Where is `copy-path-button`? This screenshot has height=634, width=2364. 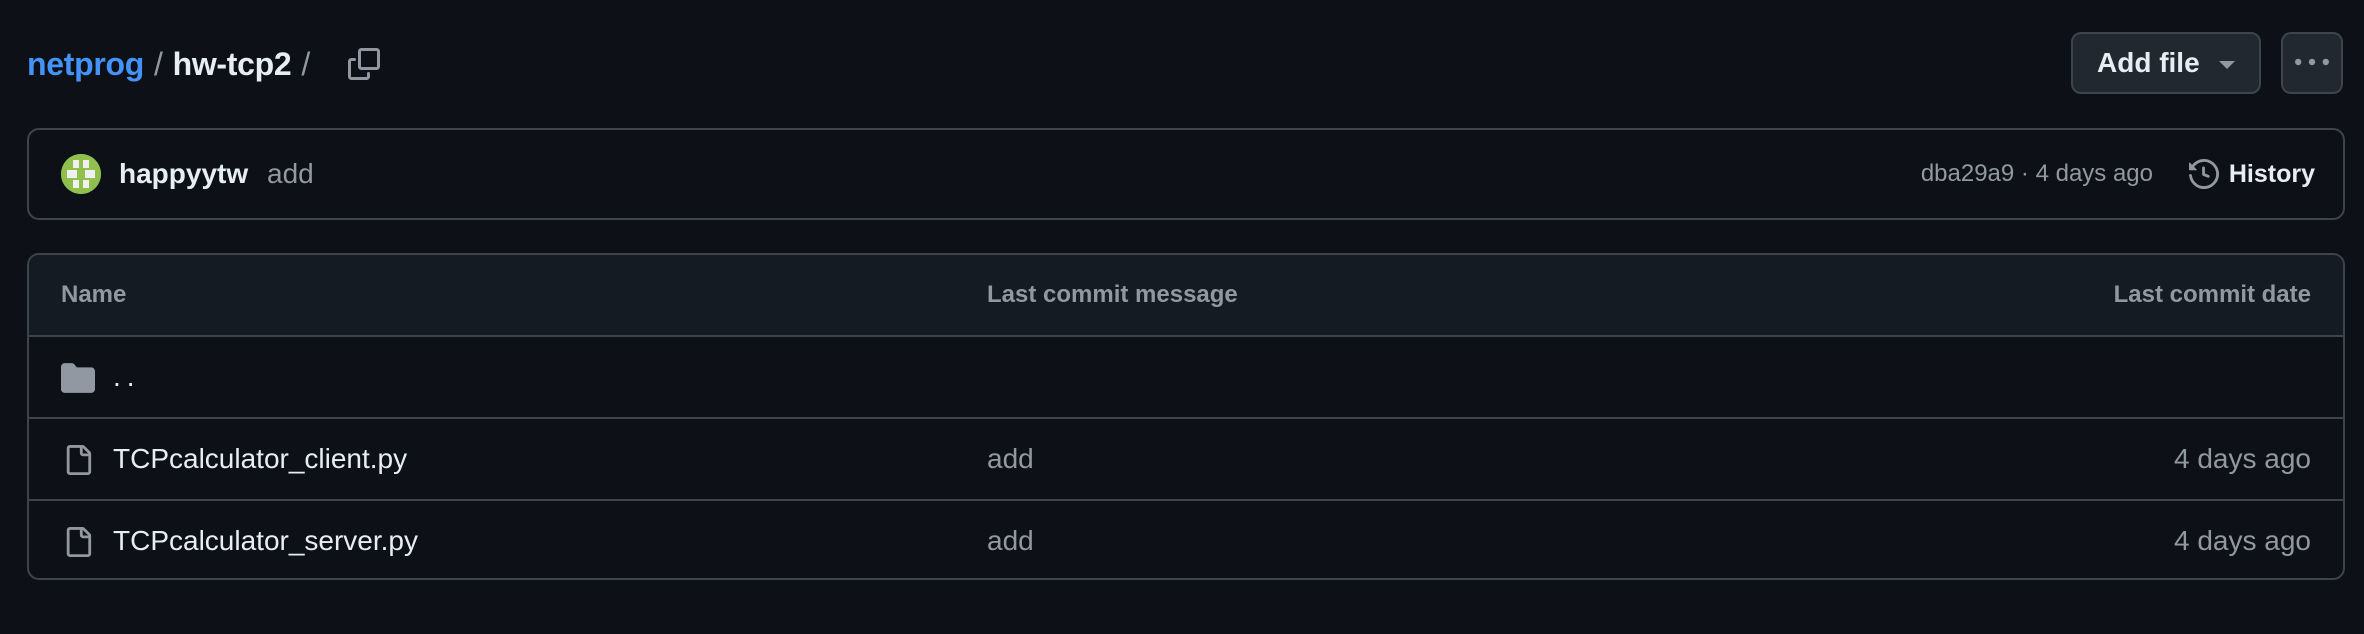
copy-path-button is located at coordinates (364, 64).